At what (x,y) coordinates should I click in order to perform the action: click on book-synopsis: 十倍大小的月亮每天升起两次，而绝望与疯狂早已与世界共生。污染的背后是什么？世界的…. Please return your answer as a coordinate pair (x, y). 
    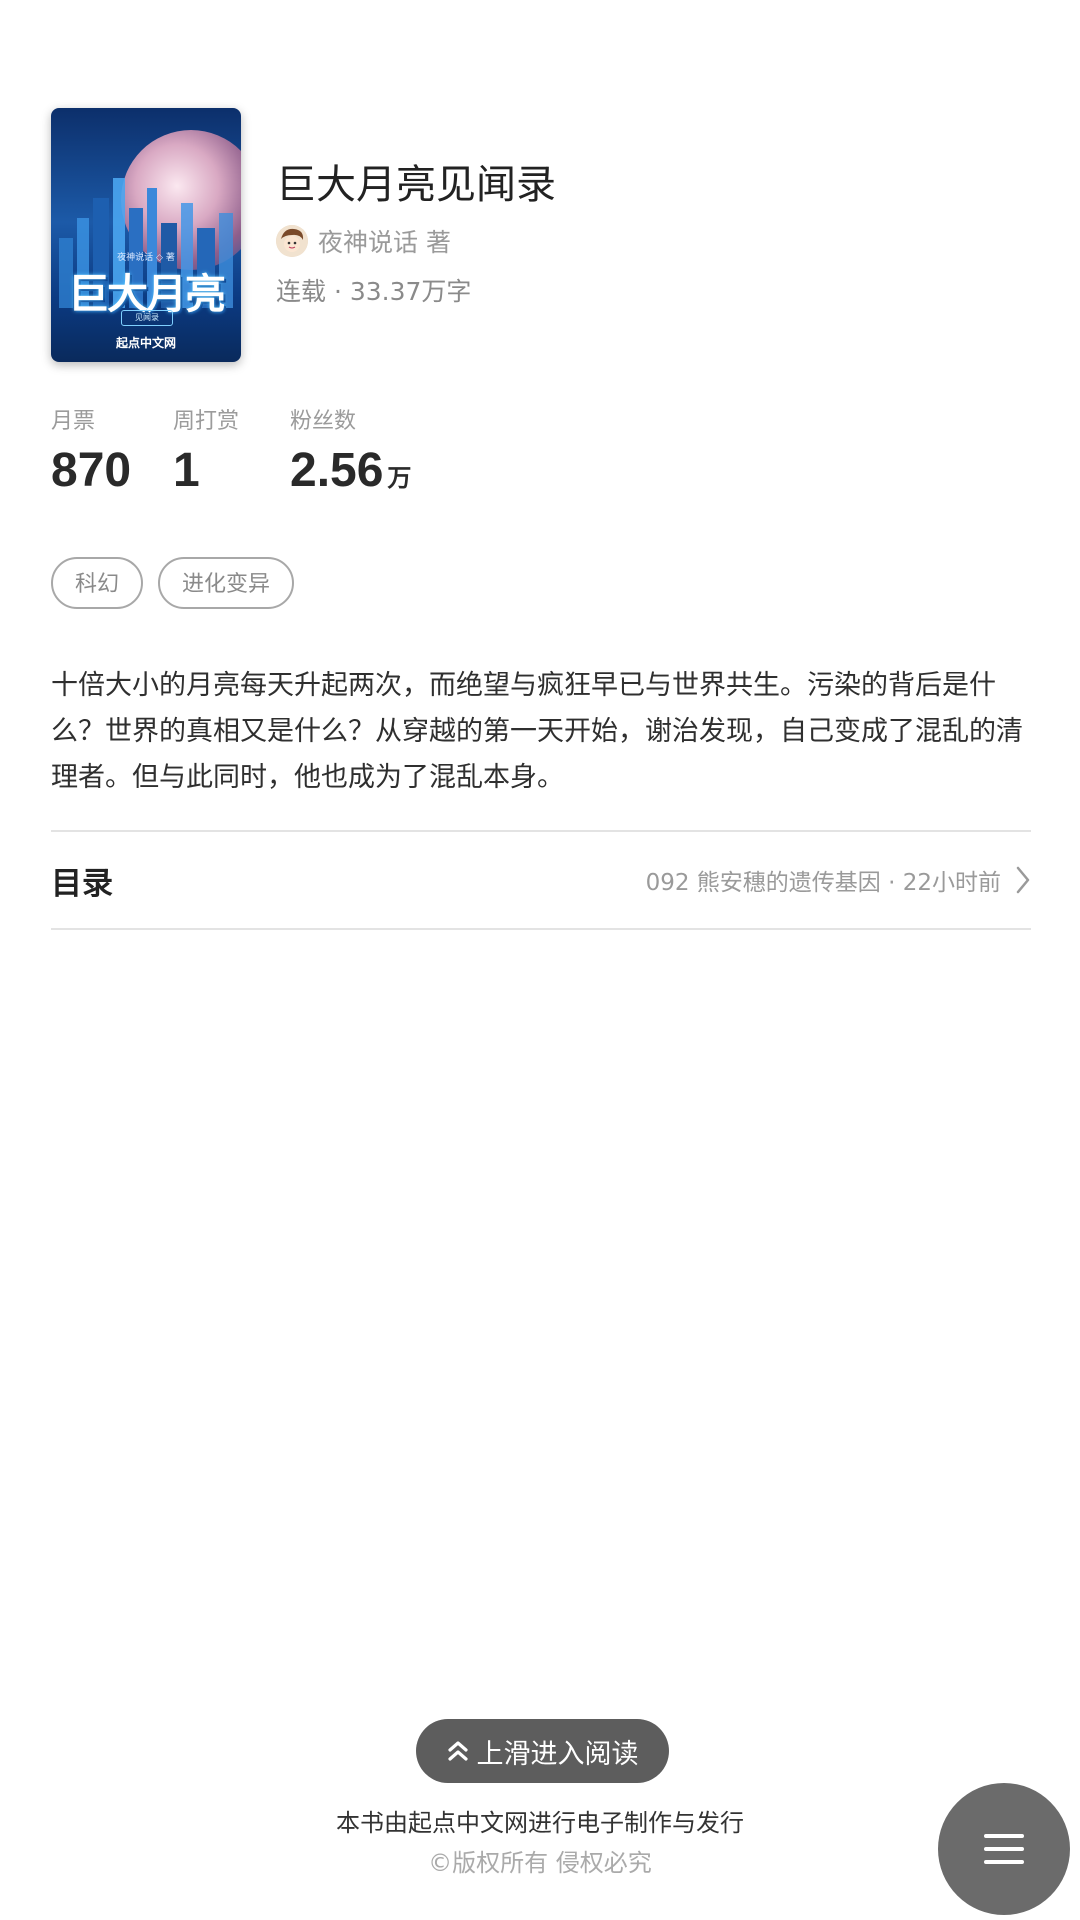
    Looking at the image, I should click on (546, 732).